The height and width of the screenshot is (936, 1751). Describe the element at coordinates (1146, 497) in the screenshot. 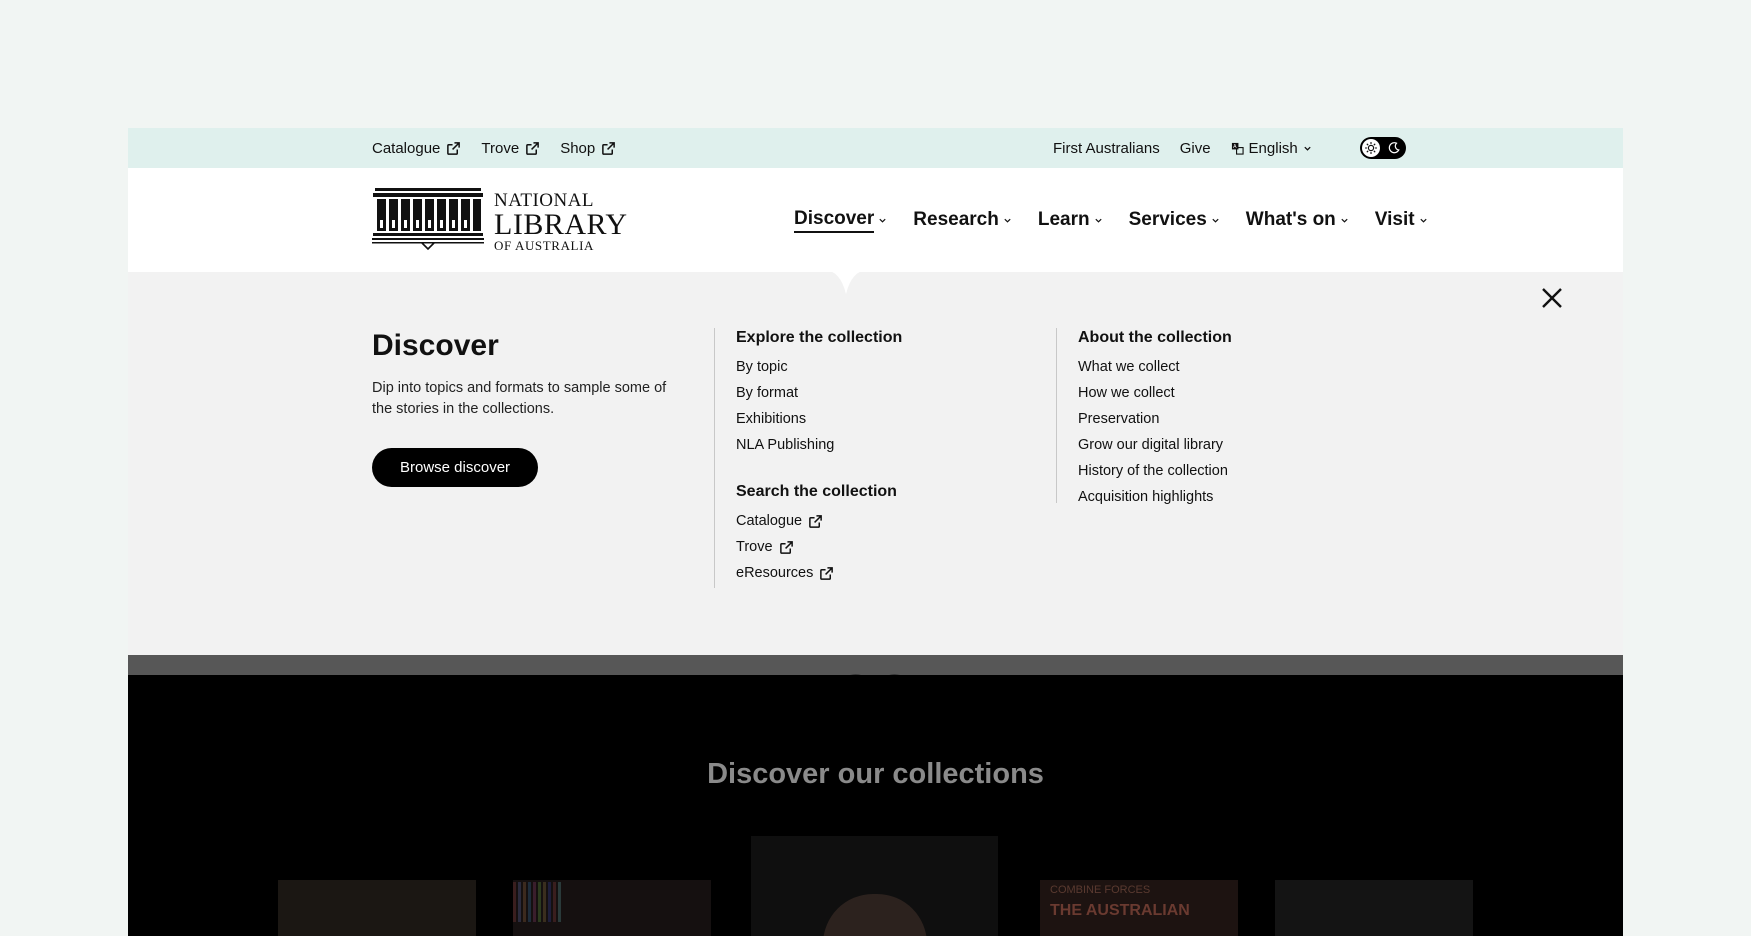

I see `menu-link-label: Acquisition highlights` at that location.